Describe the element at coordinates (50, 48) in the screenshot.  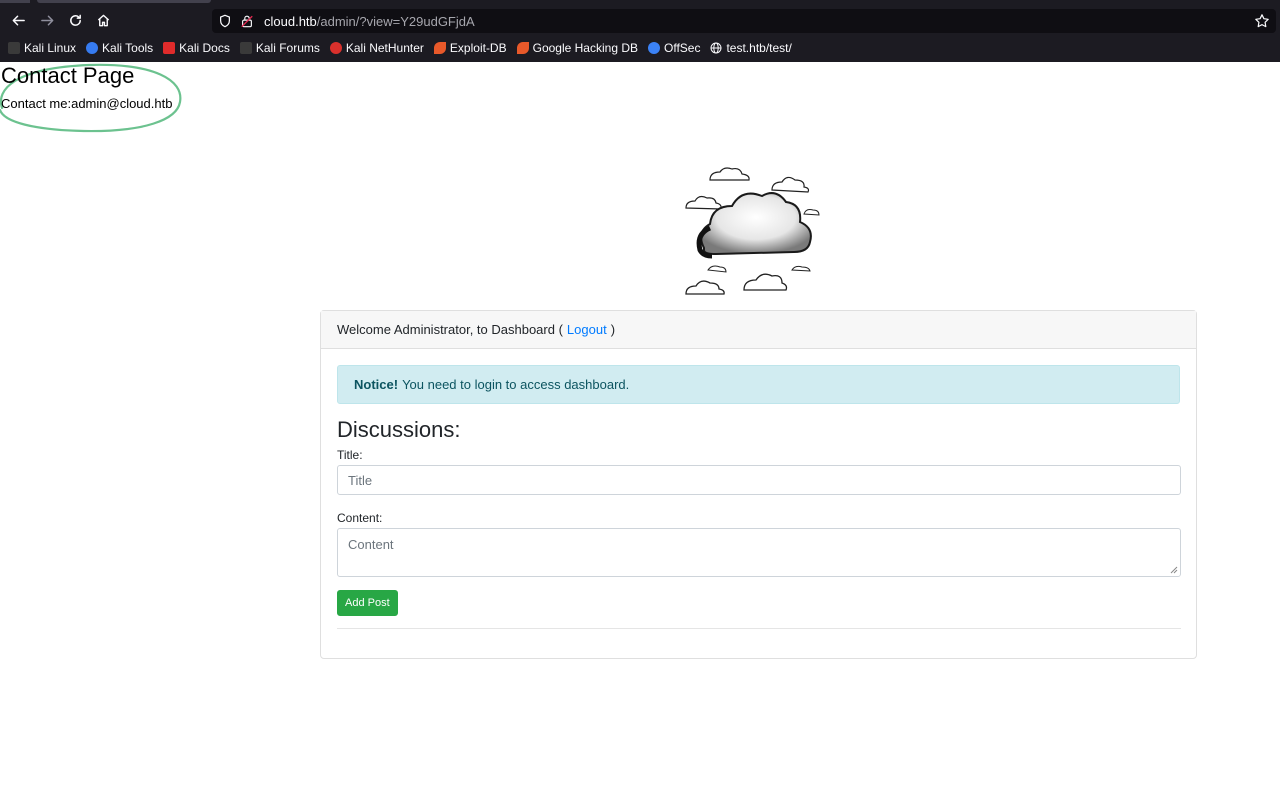
I see `bookmark-label: Kali Linux` at that location.